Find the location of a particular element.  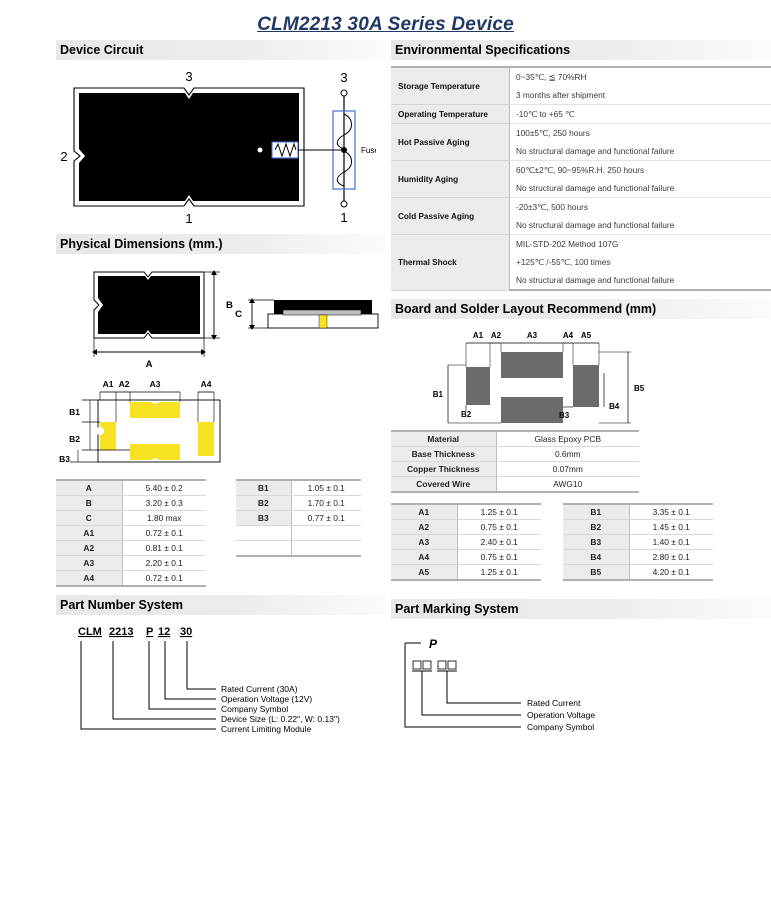

junction-dot is located at coordinates (344, 150).